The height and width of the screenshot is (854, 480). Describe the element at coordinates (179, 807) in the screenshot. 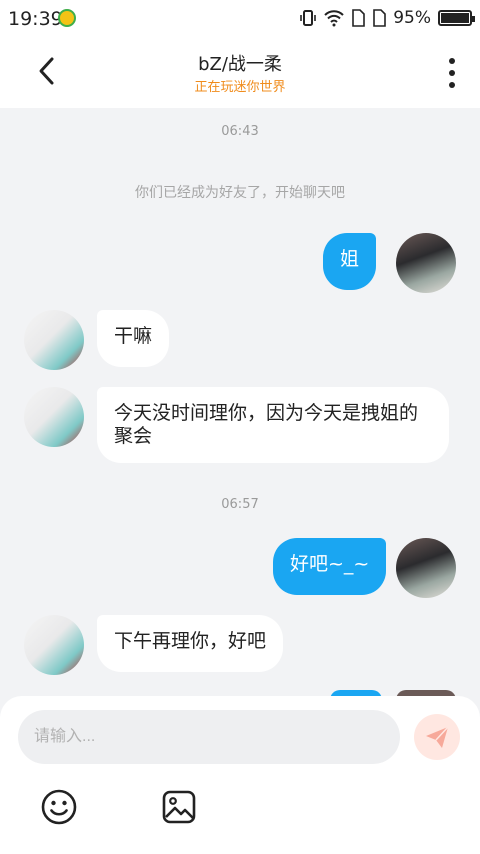

I see `image-icon` at that location.